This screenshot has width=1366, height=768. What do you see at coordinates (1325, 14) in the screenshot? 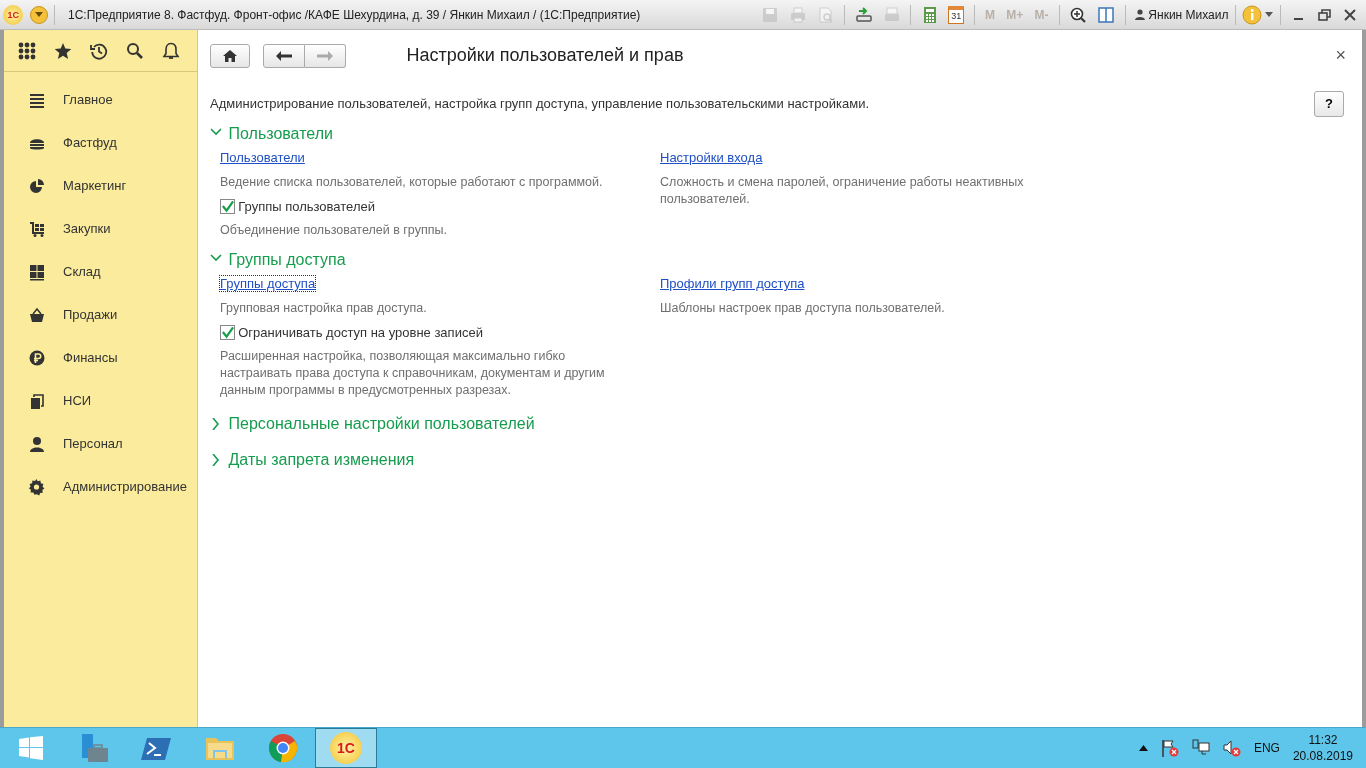
I see `restore-icon` at bounding box center [1325, 14].